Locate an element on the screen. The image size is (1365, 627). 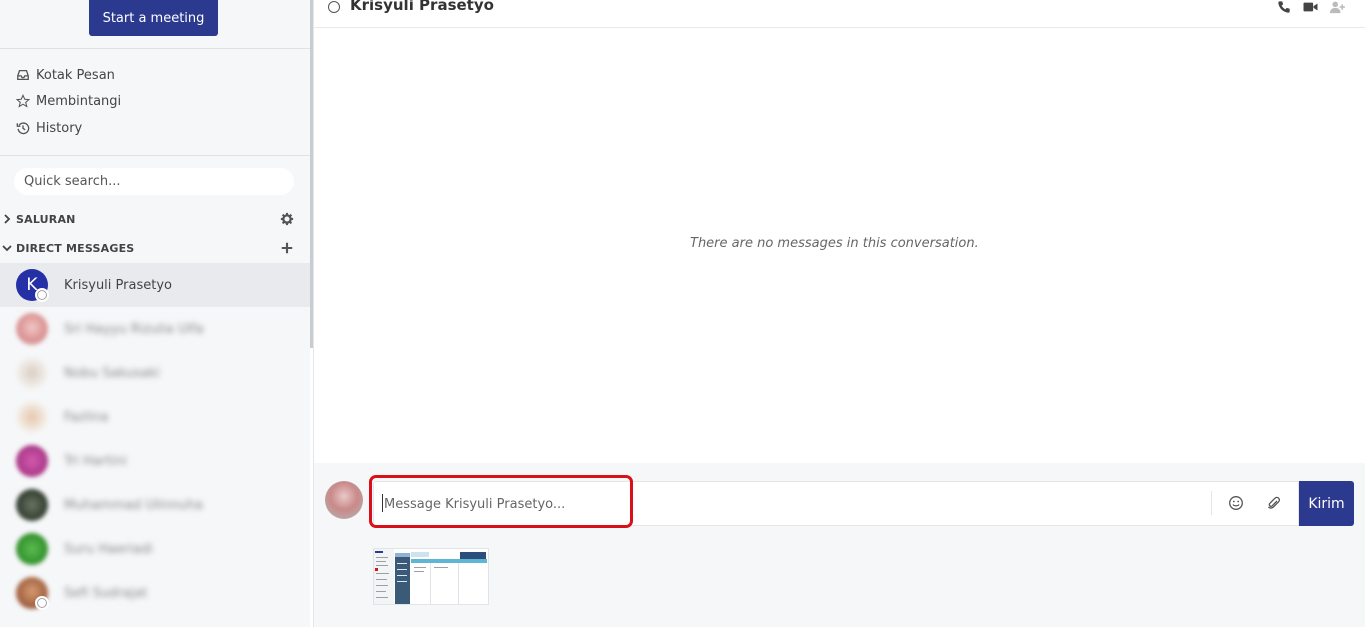
paperclip-icon is located at coordinates (1274, 503).